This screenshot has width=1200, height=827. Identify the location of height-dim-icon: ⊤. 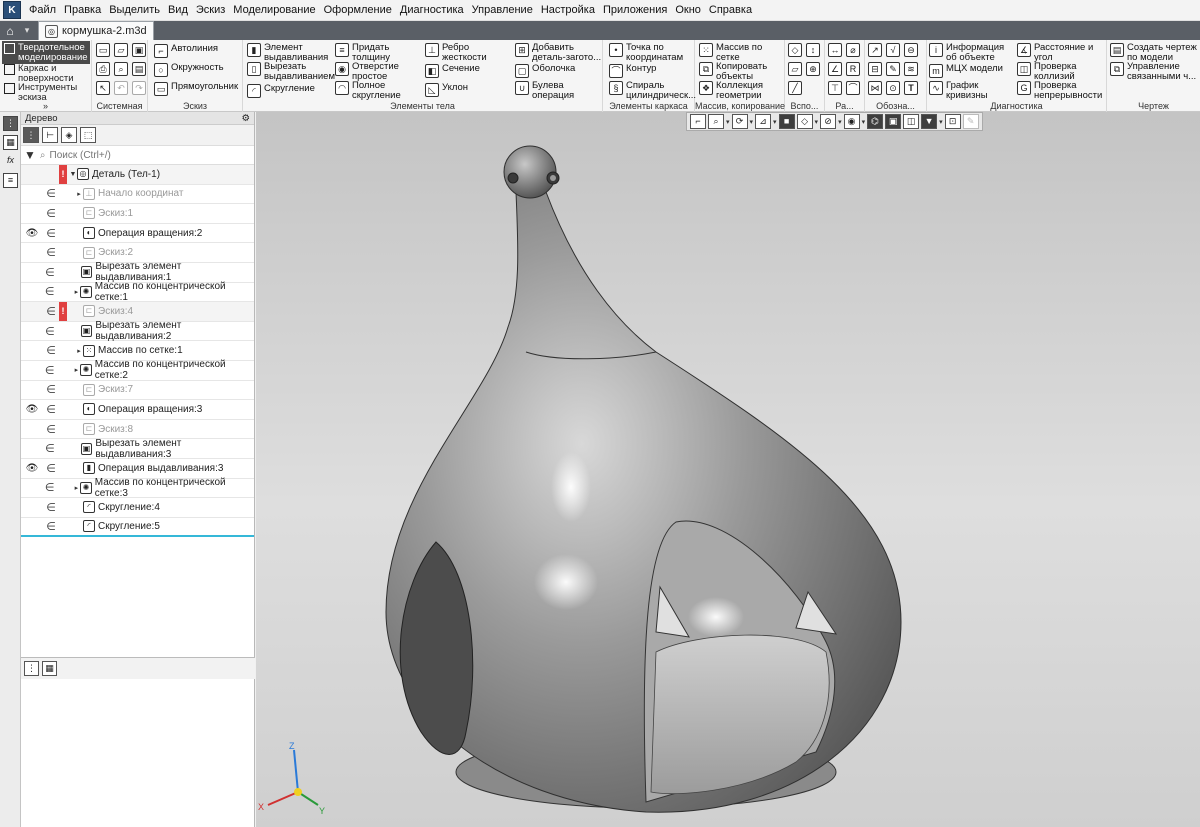
(835, 88).